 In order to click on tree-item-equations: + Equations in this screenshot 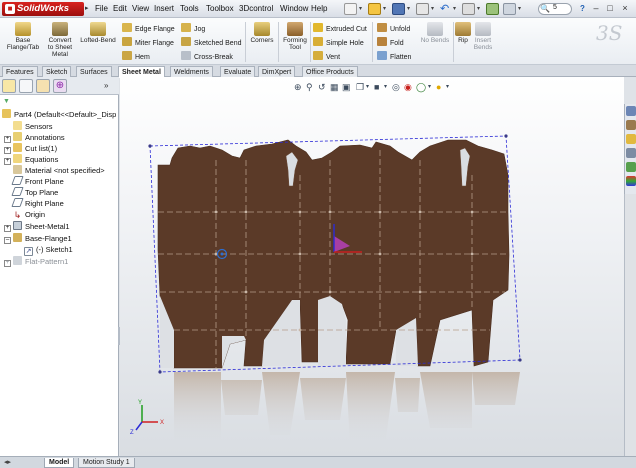, I will do `click(31, 159)`.